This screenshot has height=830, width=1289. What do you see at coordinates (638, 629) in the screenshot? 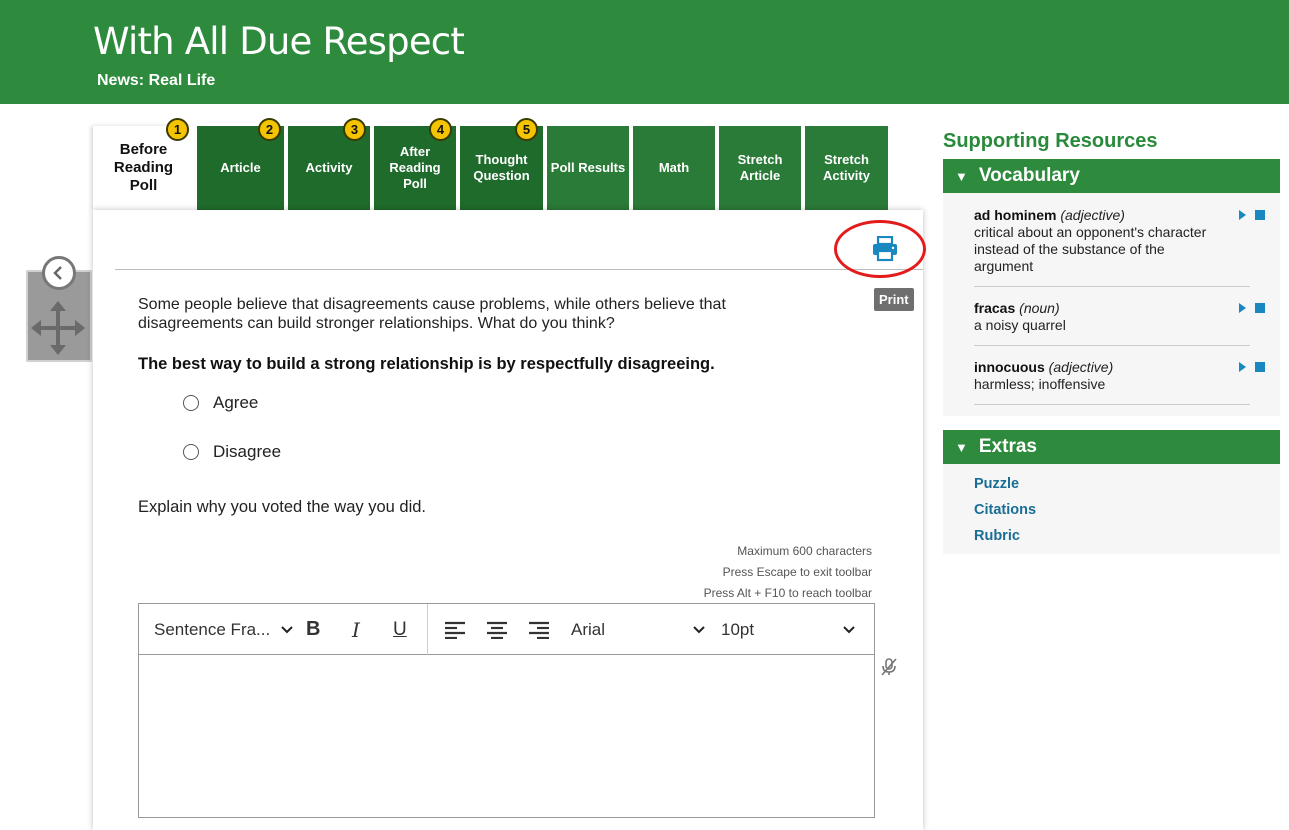
I see `font-family-select: Arial` at bounding box center [638, 629].